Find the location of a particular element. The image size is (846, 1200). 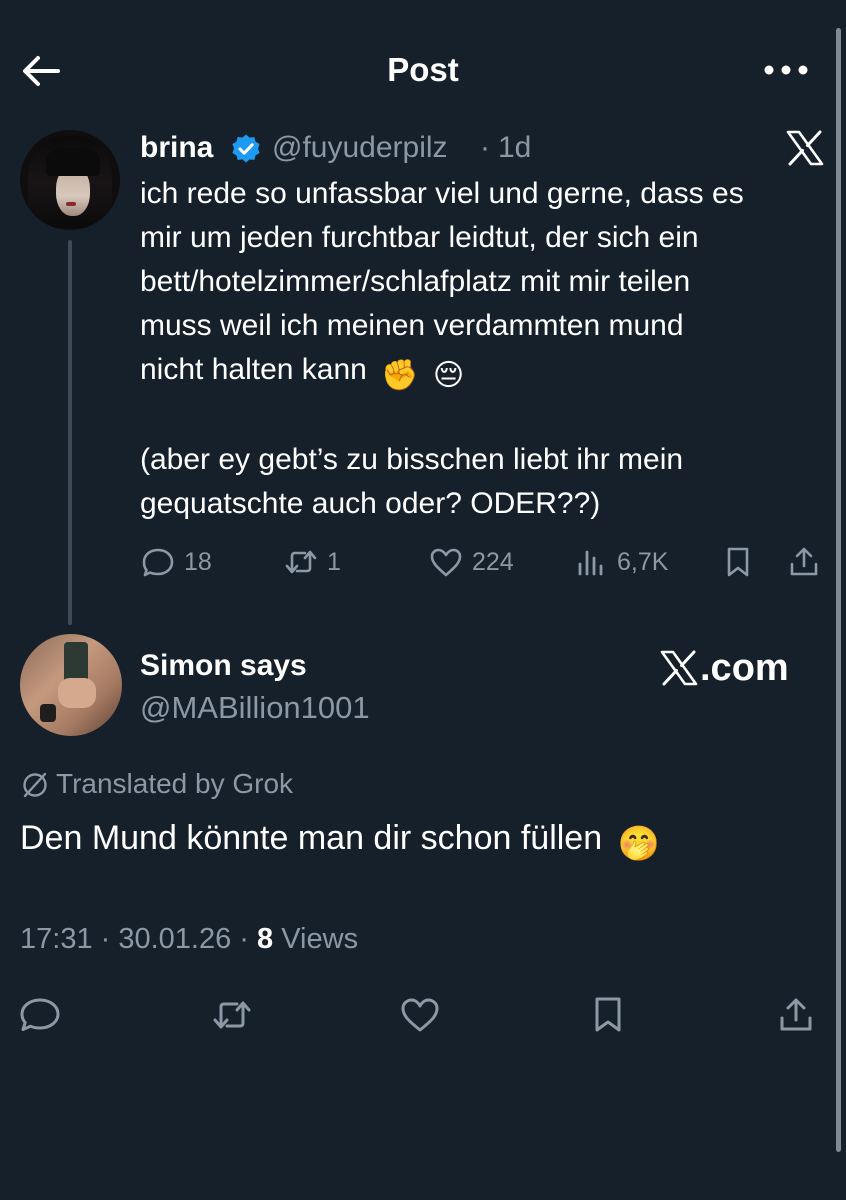

author-name: Simon says is located at coordinates (223, 666).